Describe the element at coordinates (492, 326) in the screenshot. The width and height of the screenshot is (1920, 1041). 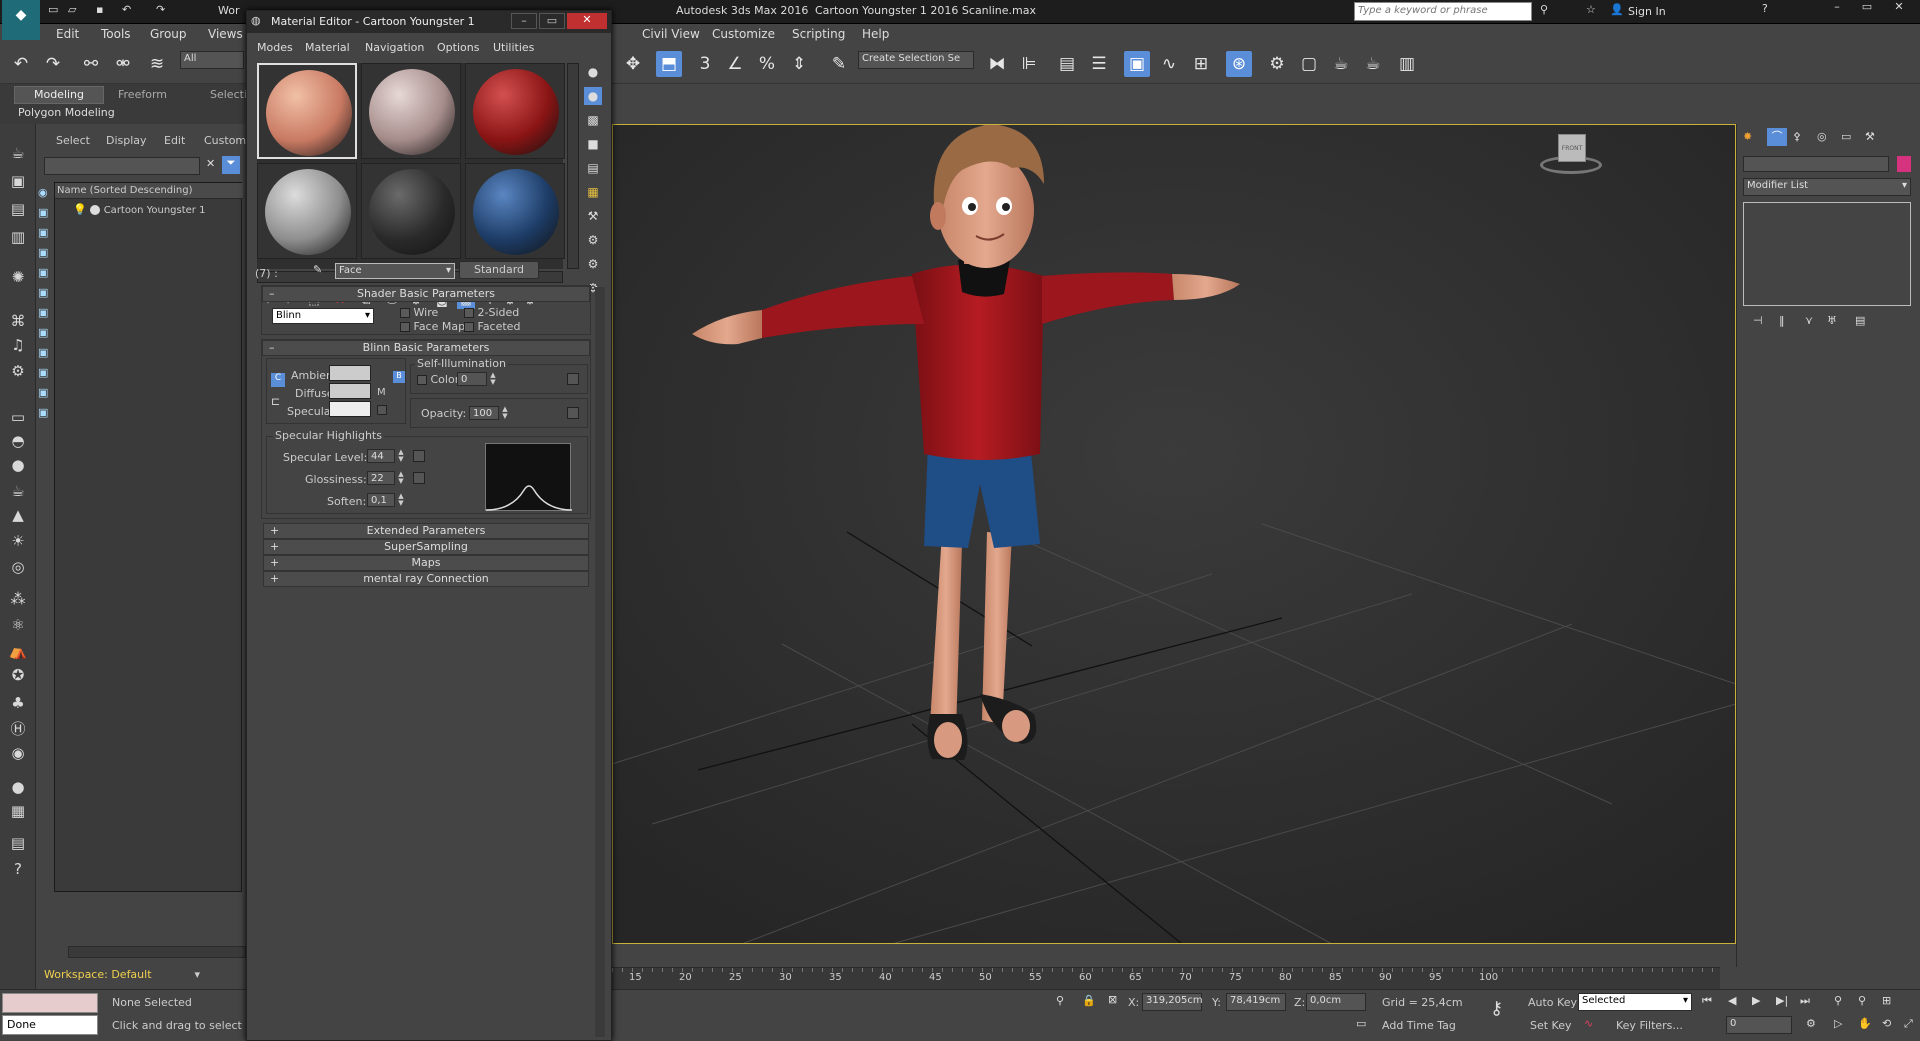
I see `faceted-checkbox: Faceted` at that location.